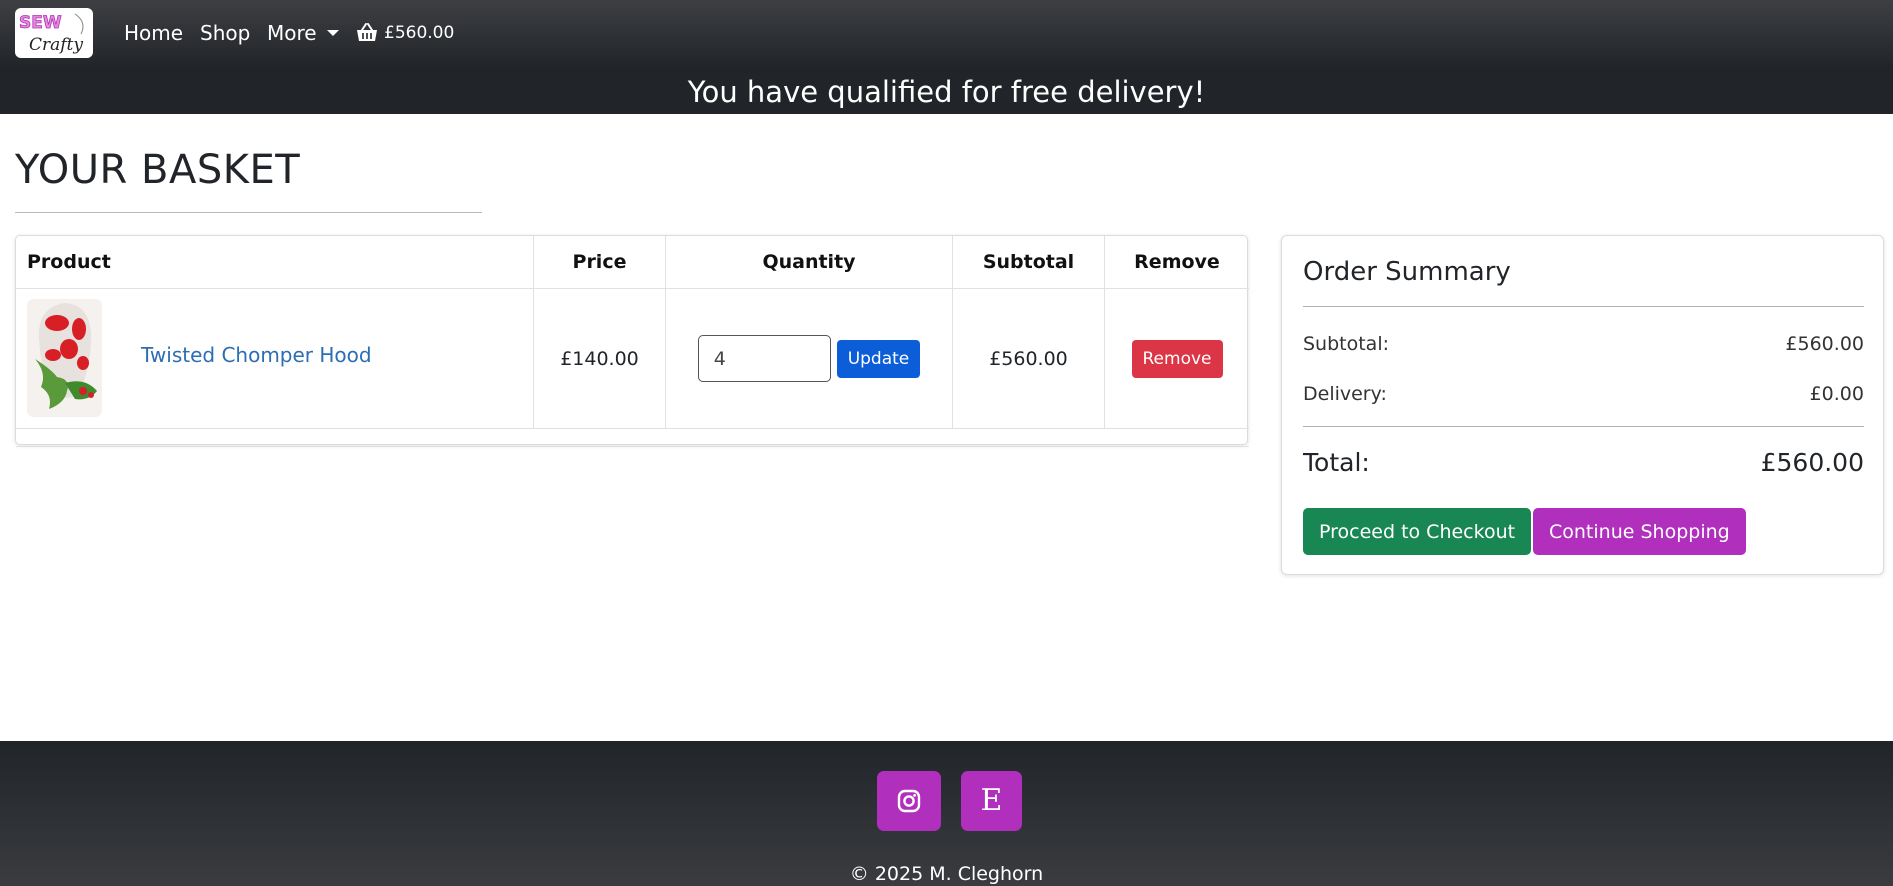 The width and height of the screenshot is (1893, 886). I want to click on product-name-link: Twisted Chomper Hood, so click(256, 355).